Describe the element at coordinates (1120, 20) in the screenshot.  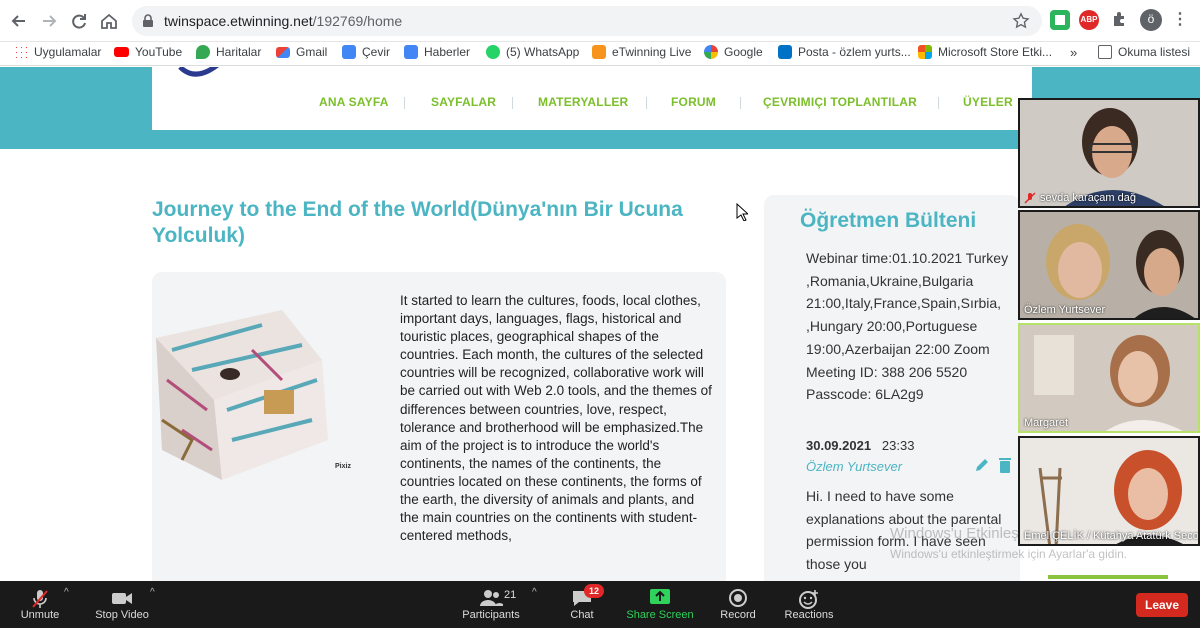
I see `extensions-puzzle-icon` at that location.